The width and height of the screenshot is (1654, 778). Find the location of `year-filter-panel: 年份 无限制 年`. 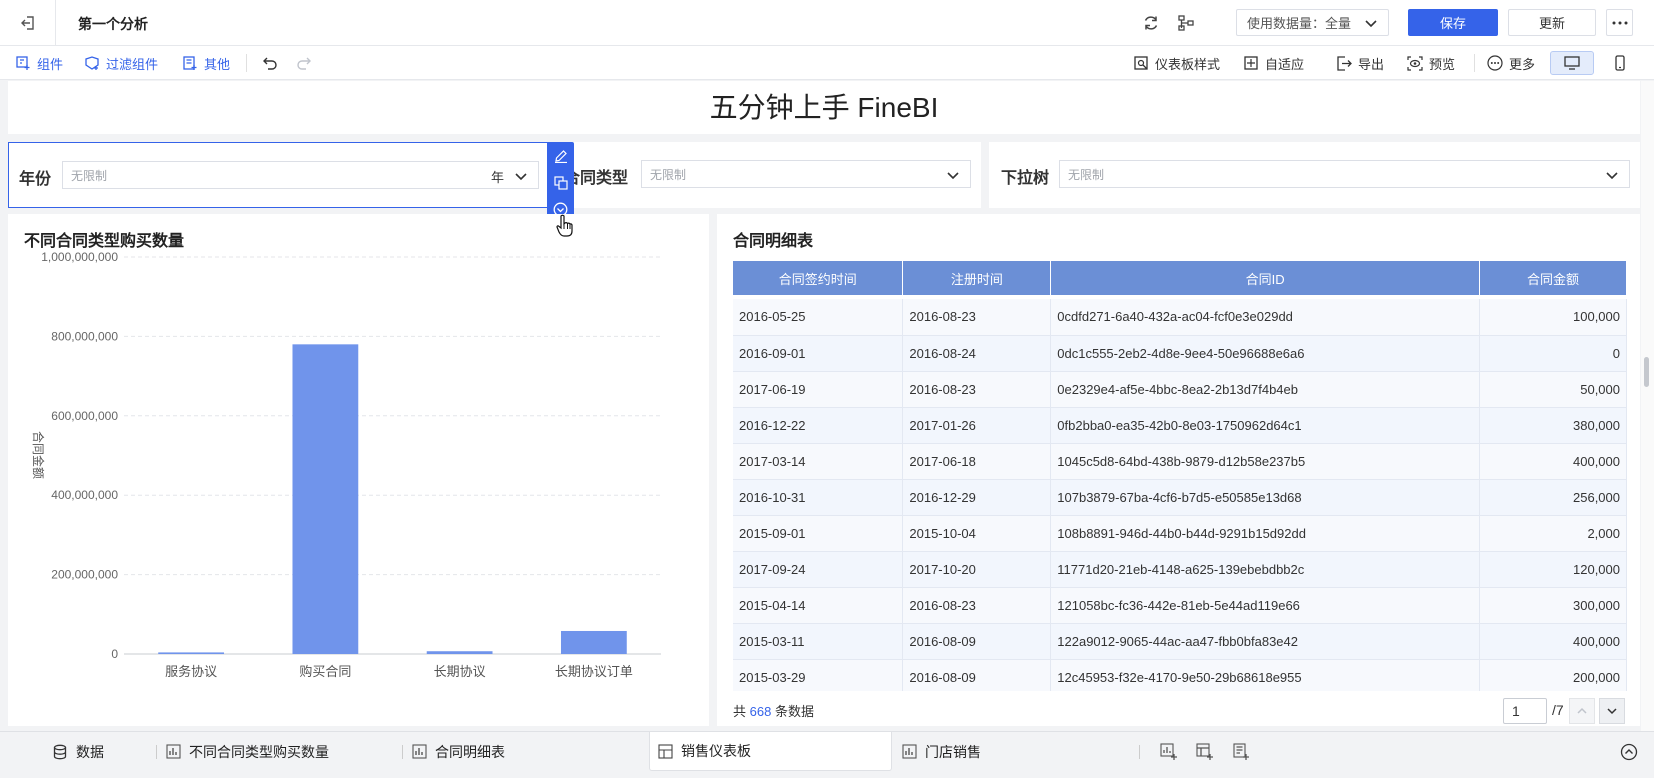

year-filter-panel: 年份 无限制 年 is located at coordinates (278, 175).